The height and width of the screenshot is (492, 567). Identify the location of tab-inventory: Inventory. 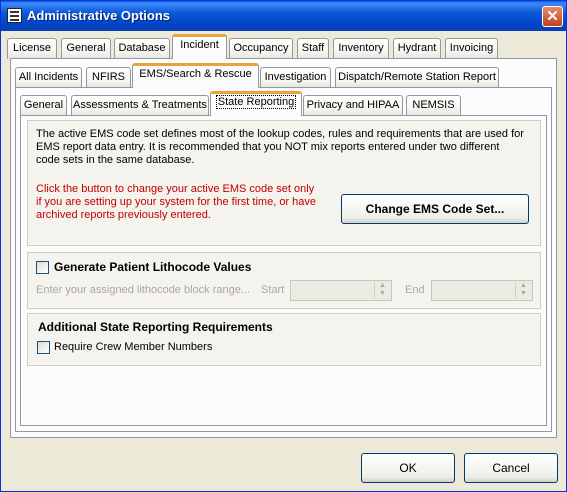
(361, 48).